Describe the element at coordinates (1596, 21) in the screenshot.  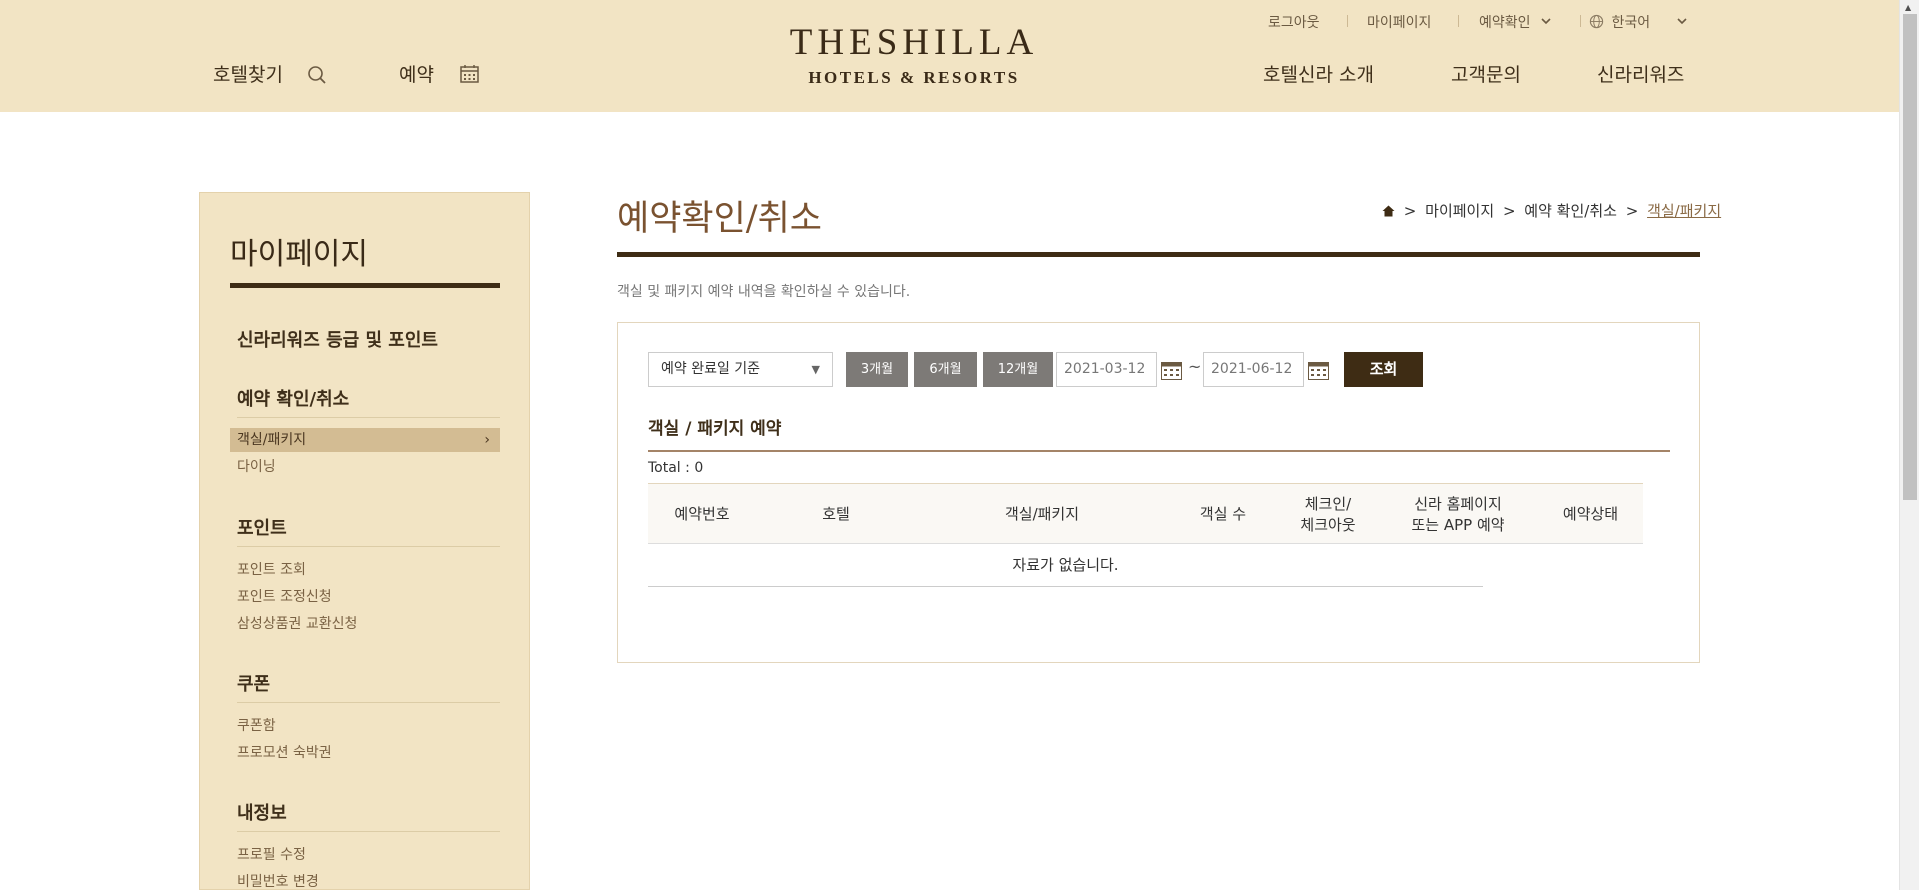
I see `globe-icon` at that location.